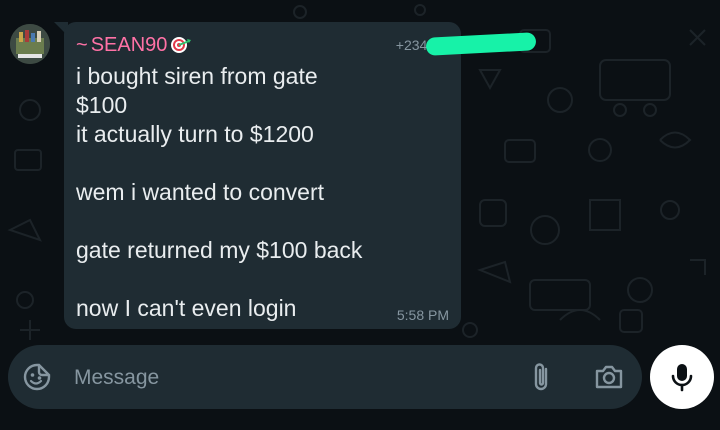  I want to click on message-line: it actually turn to $1200, so click(195, 134).